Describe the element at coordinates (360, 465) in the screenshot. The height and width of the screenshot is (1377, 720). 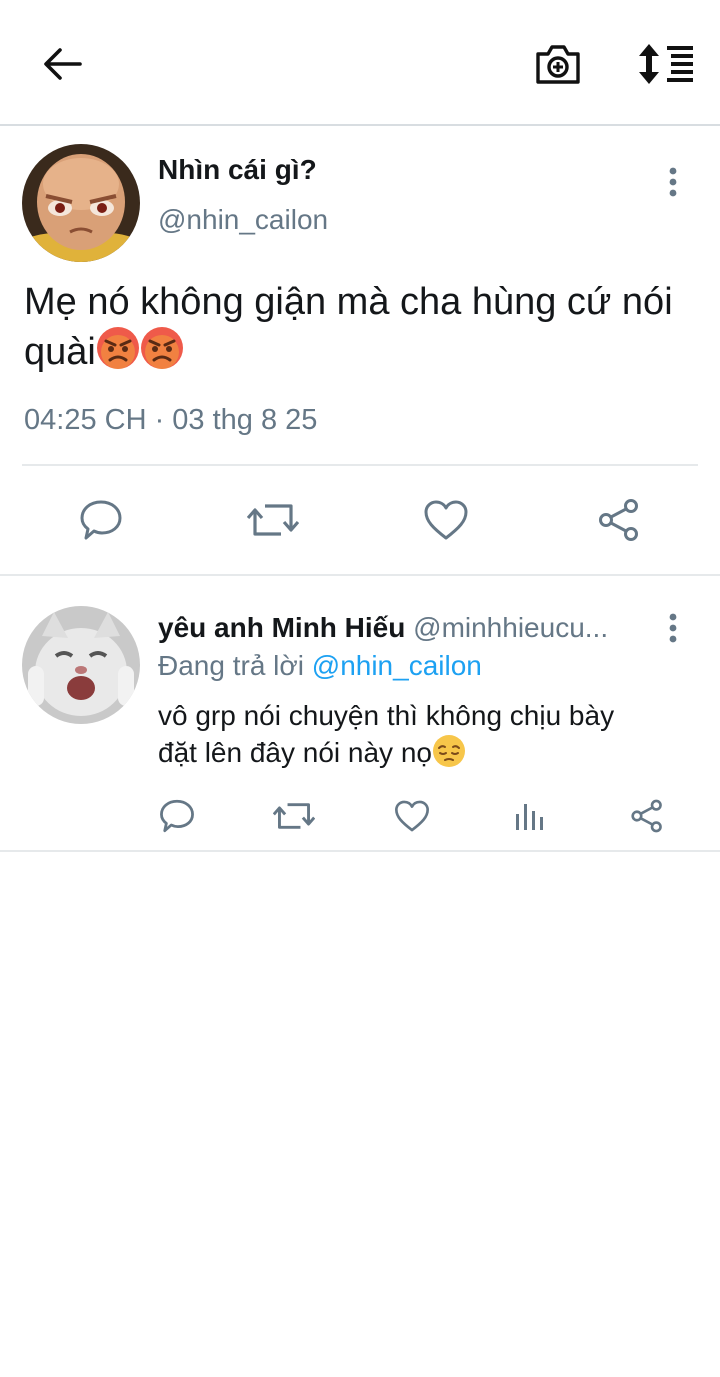
I see `divider` at that location.